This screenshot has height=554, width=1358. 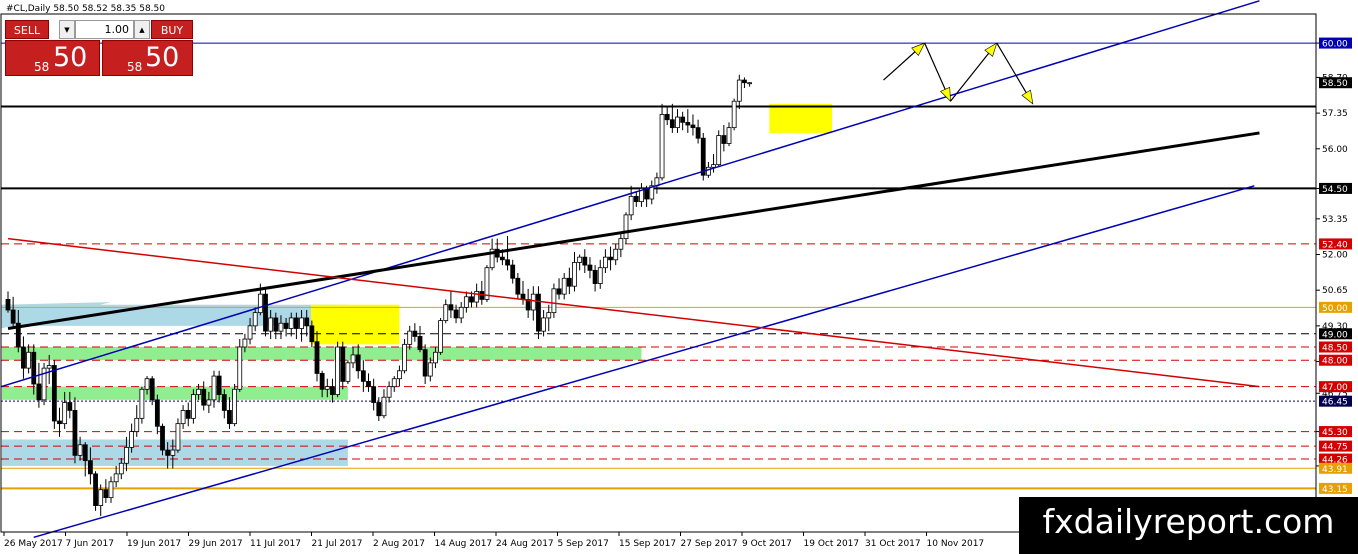 What do you see at coordinates (1335, 432) in the screenshot?
I see `price-tag: 45.30` at bounding box center [1335, 432].